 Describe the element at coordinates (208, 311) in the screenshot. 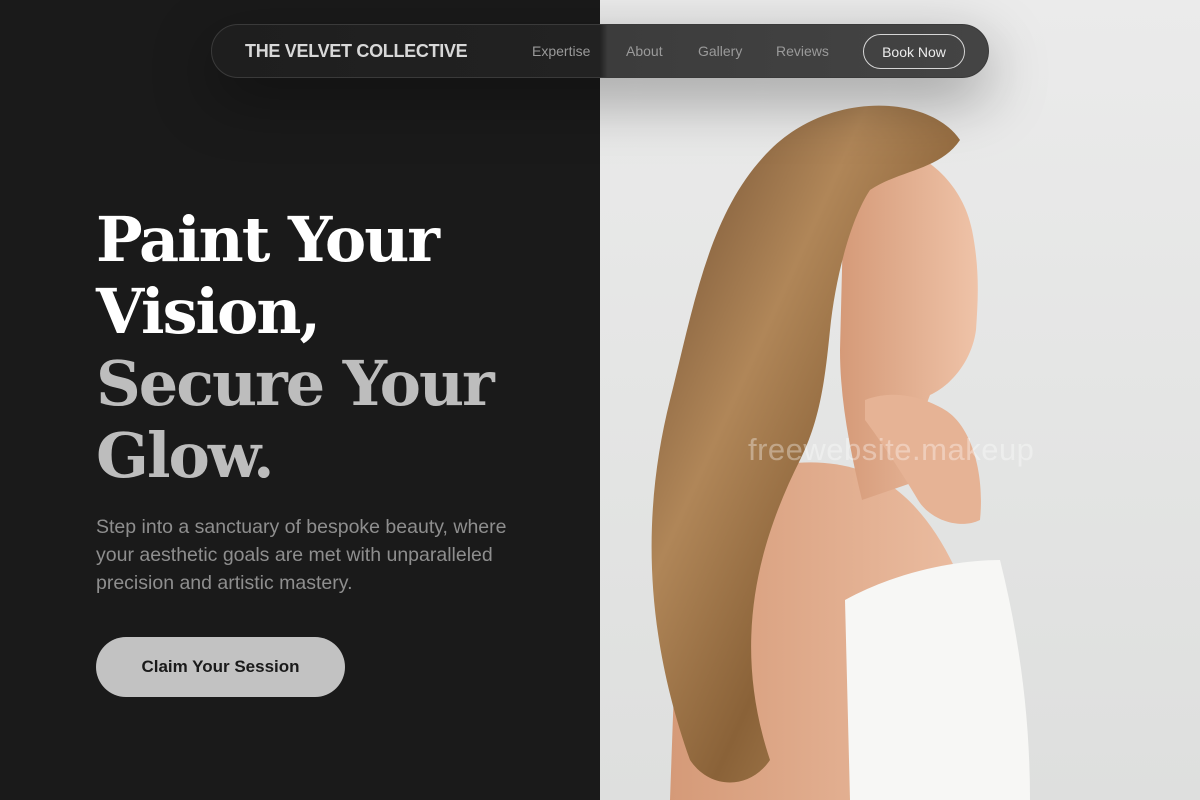

I see `hero-title-line-2: Vision,` at that location.